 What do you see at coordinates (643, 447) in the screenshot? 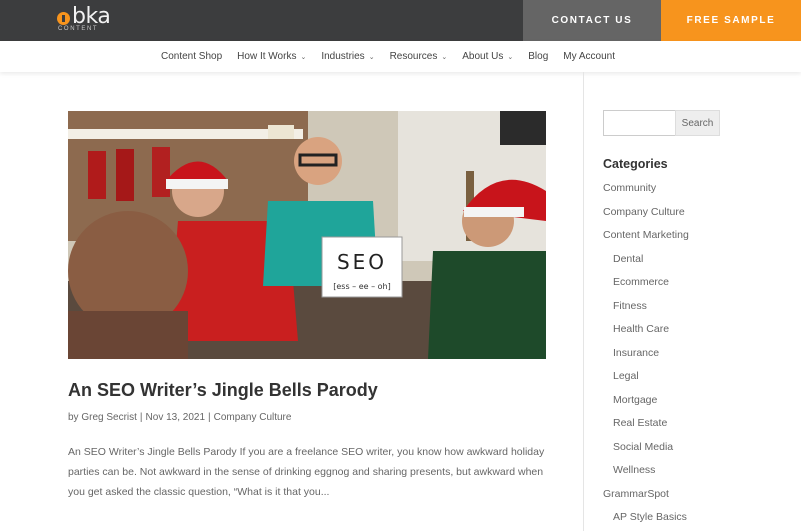
I see `category-item-social-media: Social Media` at bounding box center [643, 447].